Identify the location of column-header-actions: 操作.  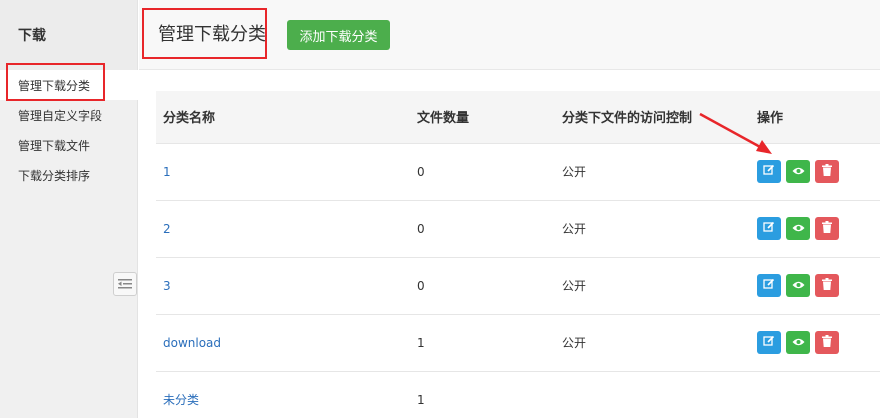
(815, 117).